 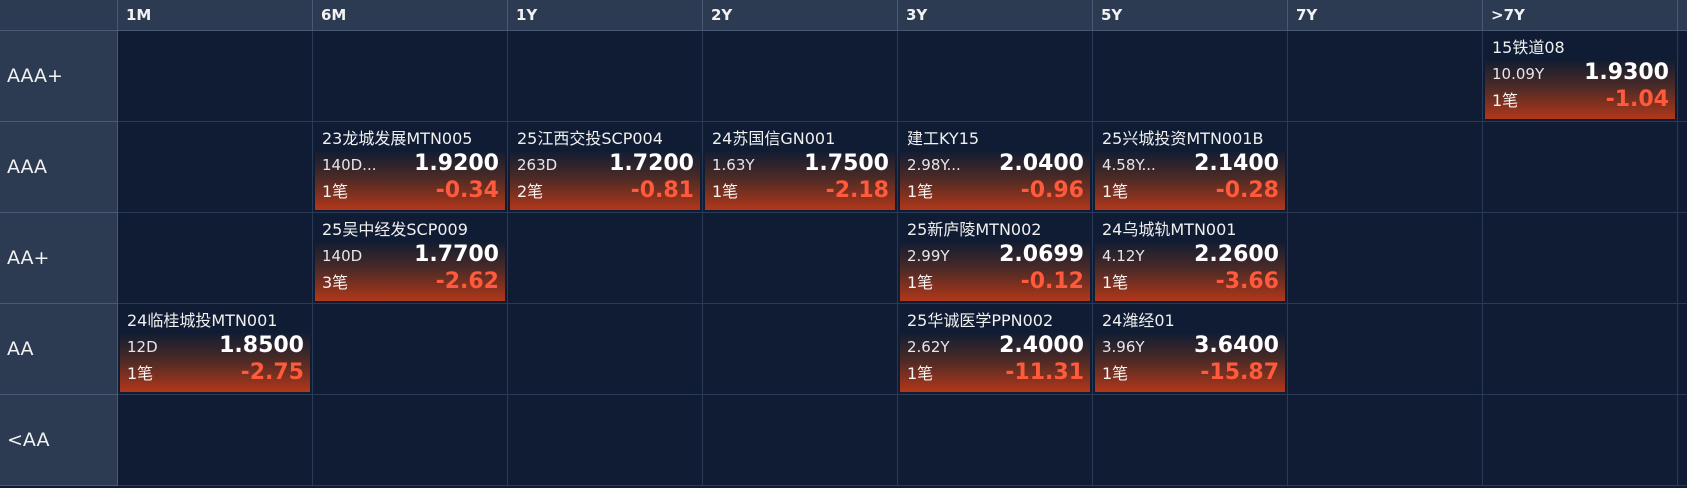 I want to click on yield-change: -11.31, so click(x=1044, y=372).